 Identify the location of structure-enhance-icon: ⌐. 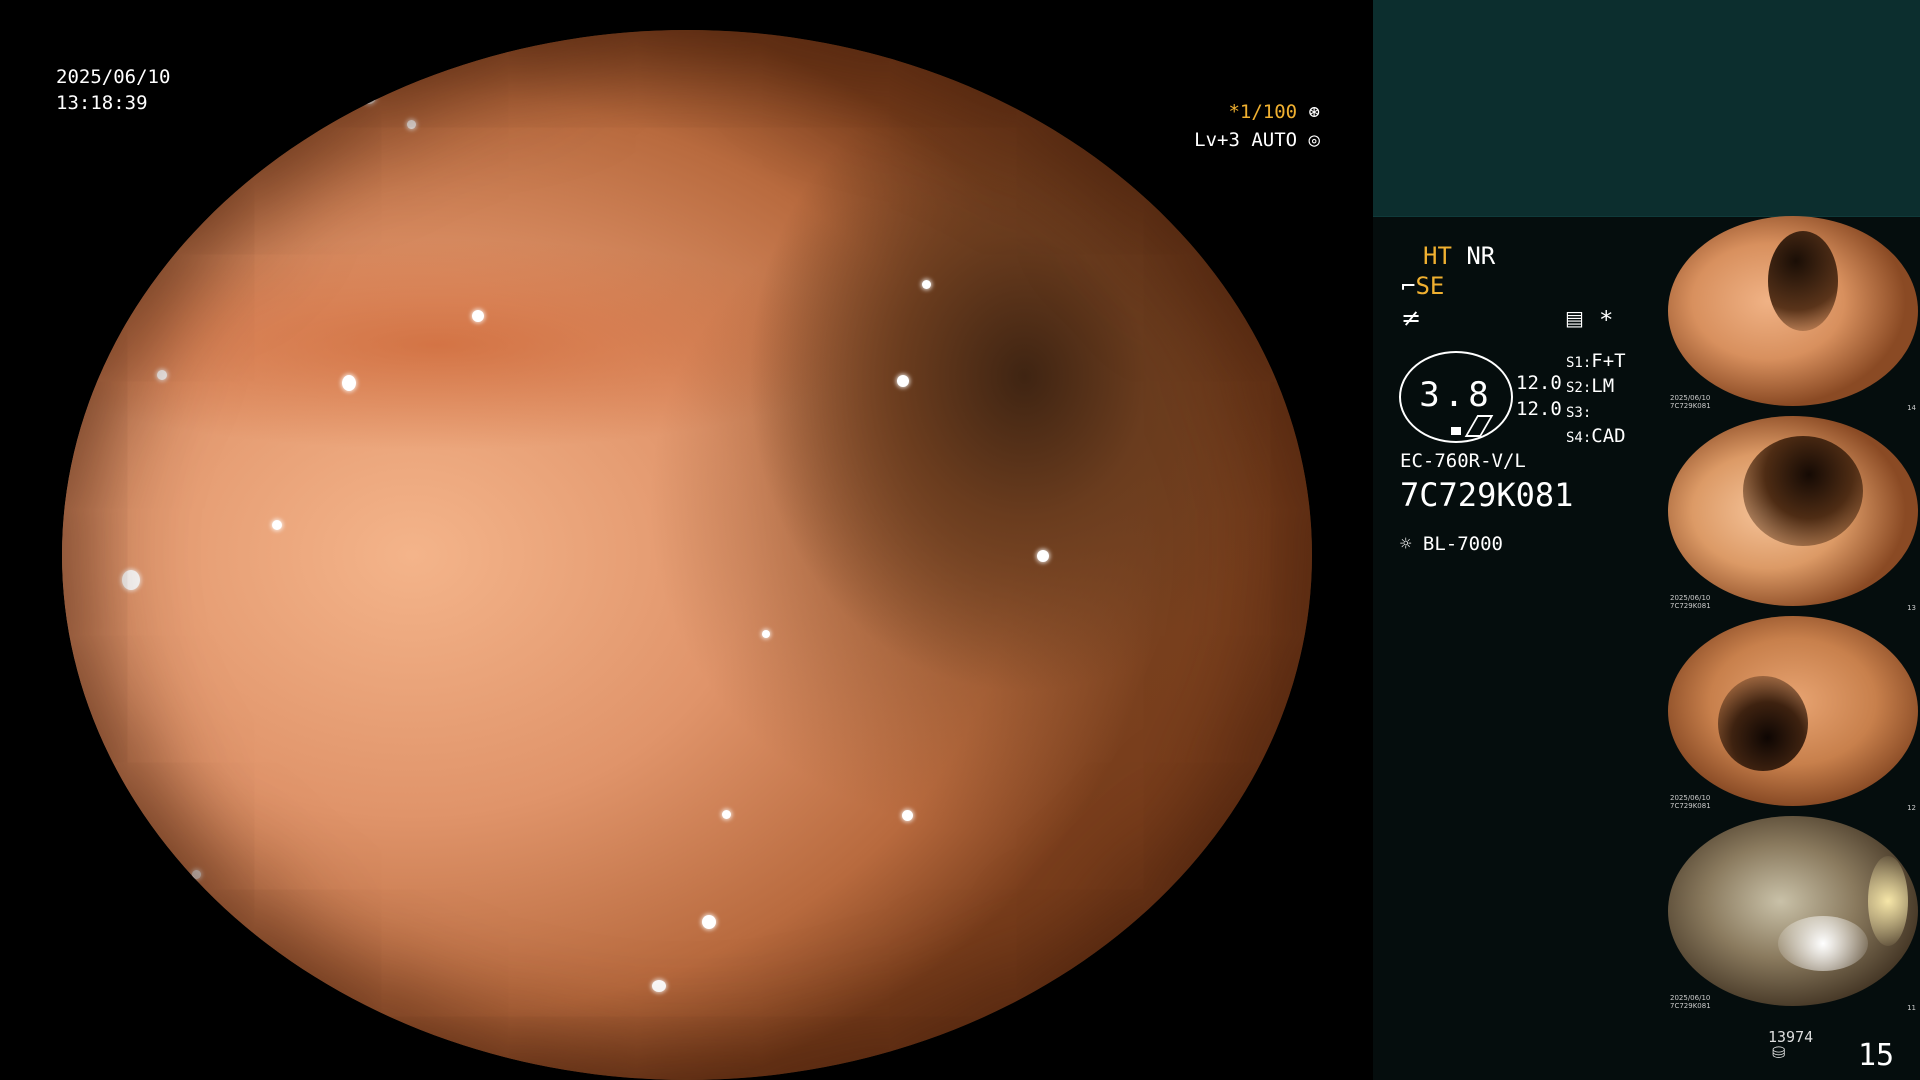
(1408, 286).